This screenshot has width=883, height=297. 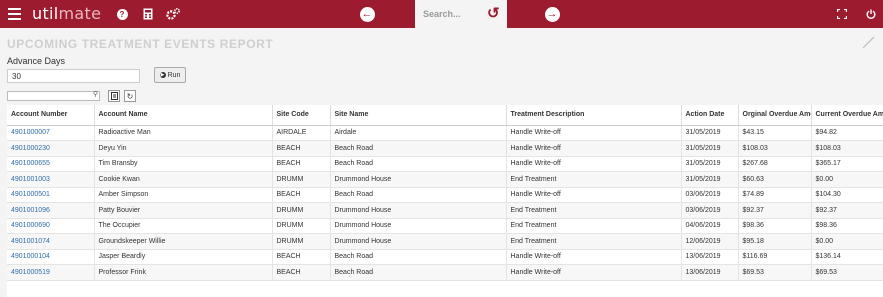 I want to click on export-icon, so click(x=114, y=96).